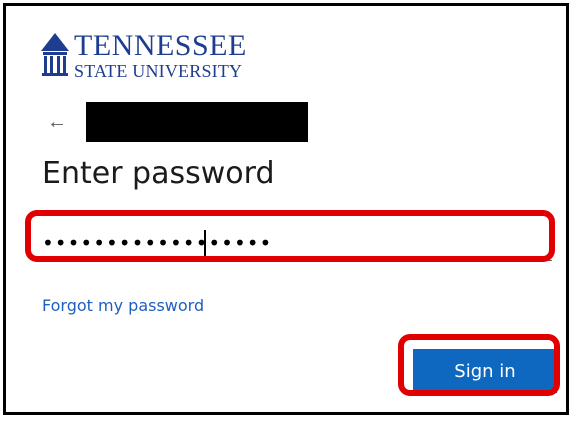 The width and height of the screenshot is (576, 422). What do you see at coordinates (55, 54) in the screenshot?
I see `tsu-building-icon` at bounding box center [55, 54].